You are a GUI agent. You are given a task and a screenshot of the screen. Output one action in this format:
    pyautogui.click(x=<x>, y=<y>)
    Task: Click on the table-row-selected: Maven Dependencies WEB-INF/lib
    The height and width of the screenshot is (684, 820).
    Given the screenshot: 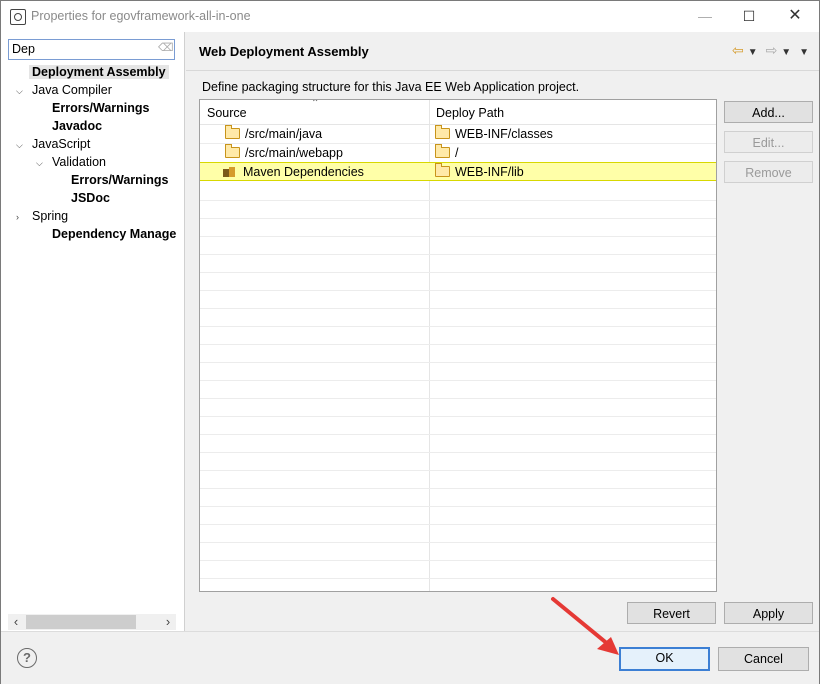 What is the action you would take?
    pyautogui.click(x=458, y=171)
    